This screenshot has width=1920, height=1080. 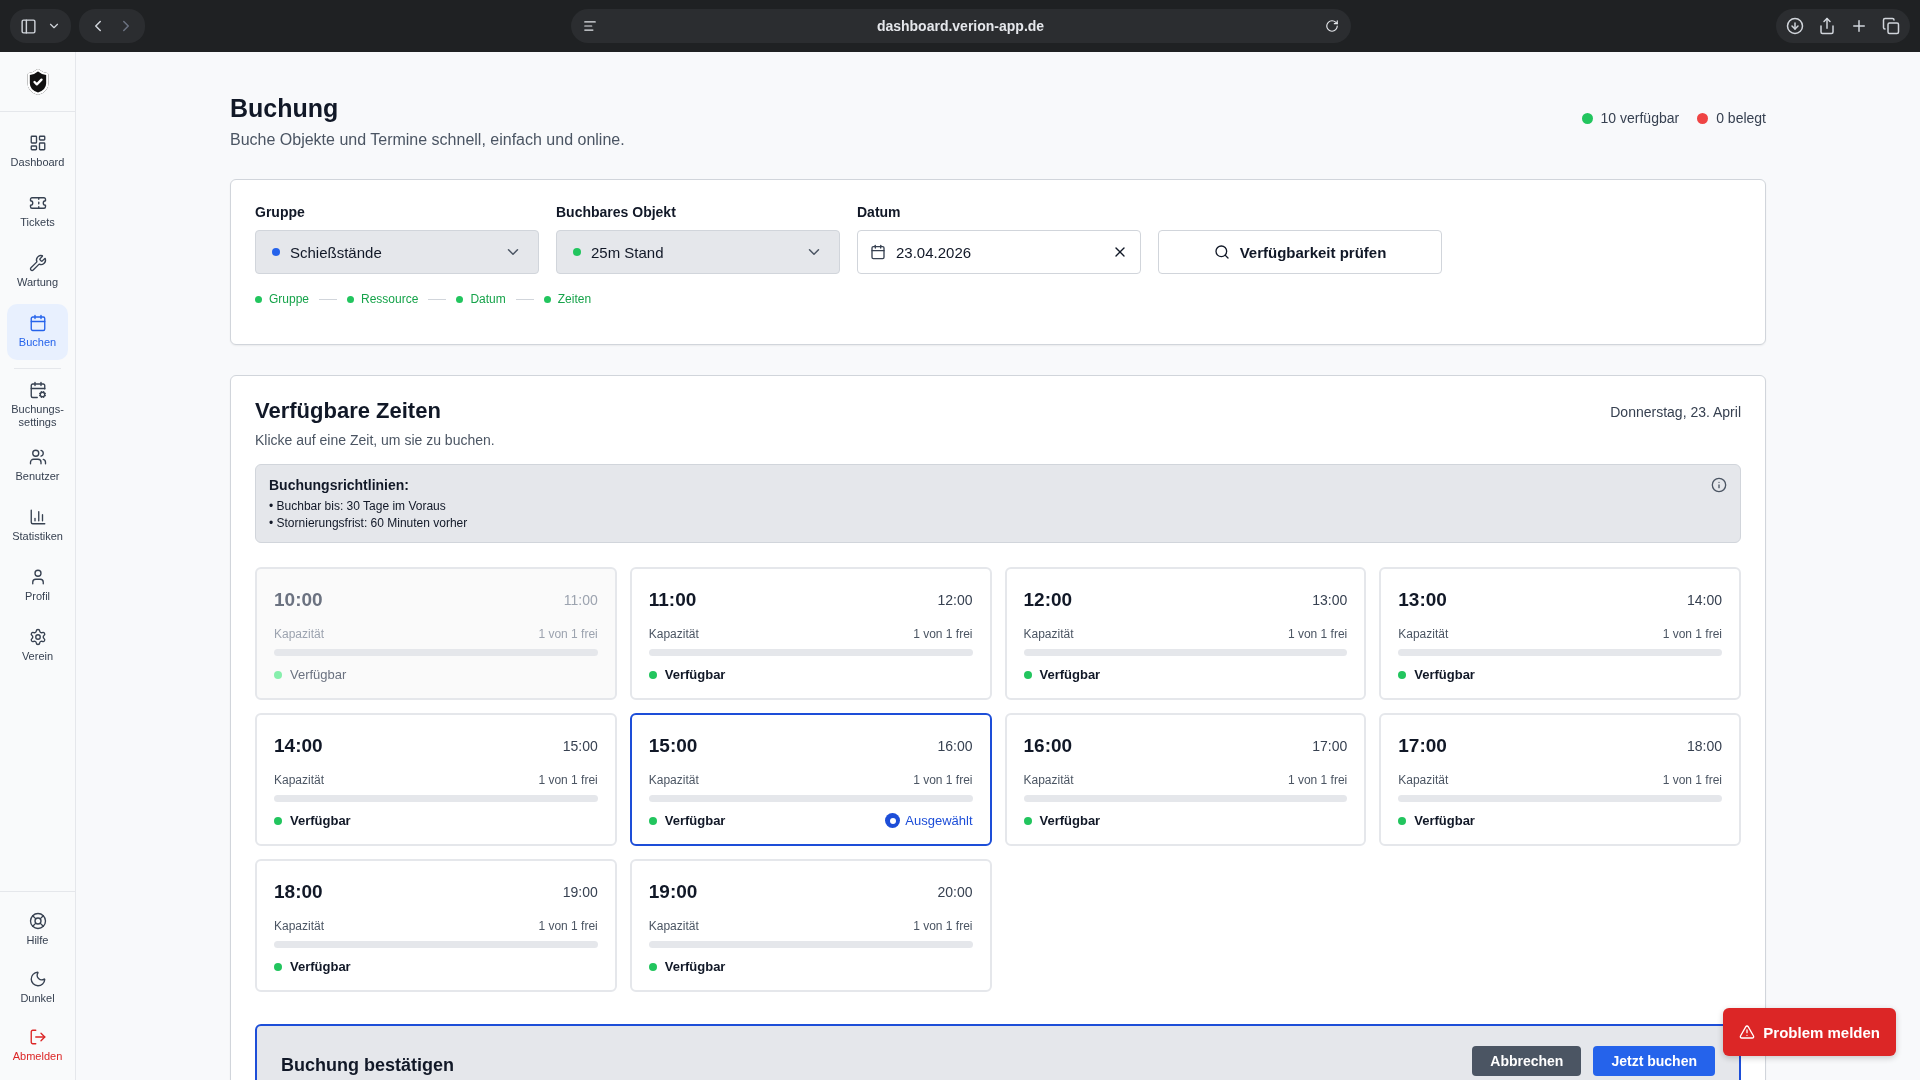 I want to click on step-label: Datum, so click(x=488, y=299).